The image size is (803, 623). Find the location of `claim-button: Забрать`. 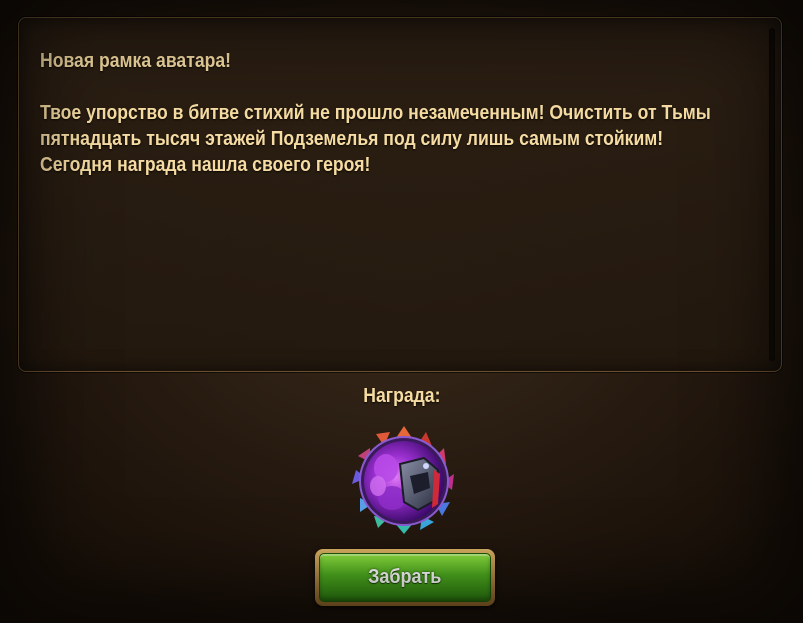

claim-button: Забрать is located at coordinates (405, 577).